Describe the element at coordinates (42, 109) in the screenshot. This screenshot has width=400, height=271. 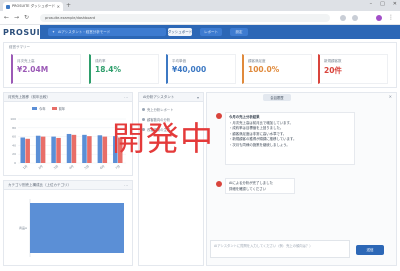
I see `legend-label: 今年` at that location.